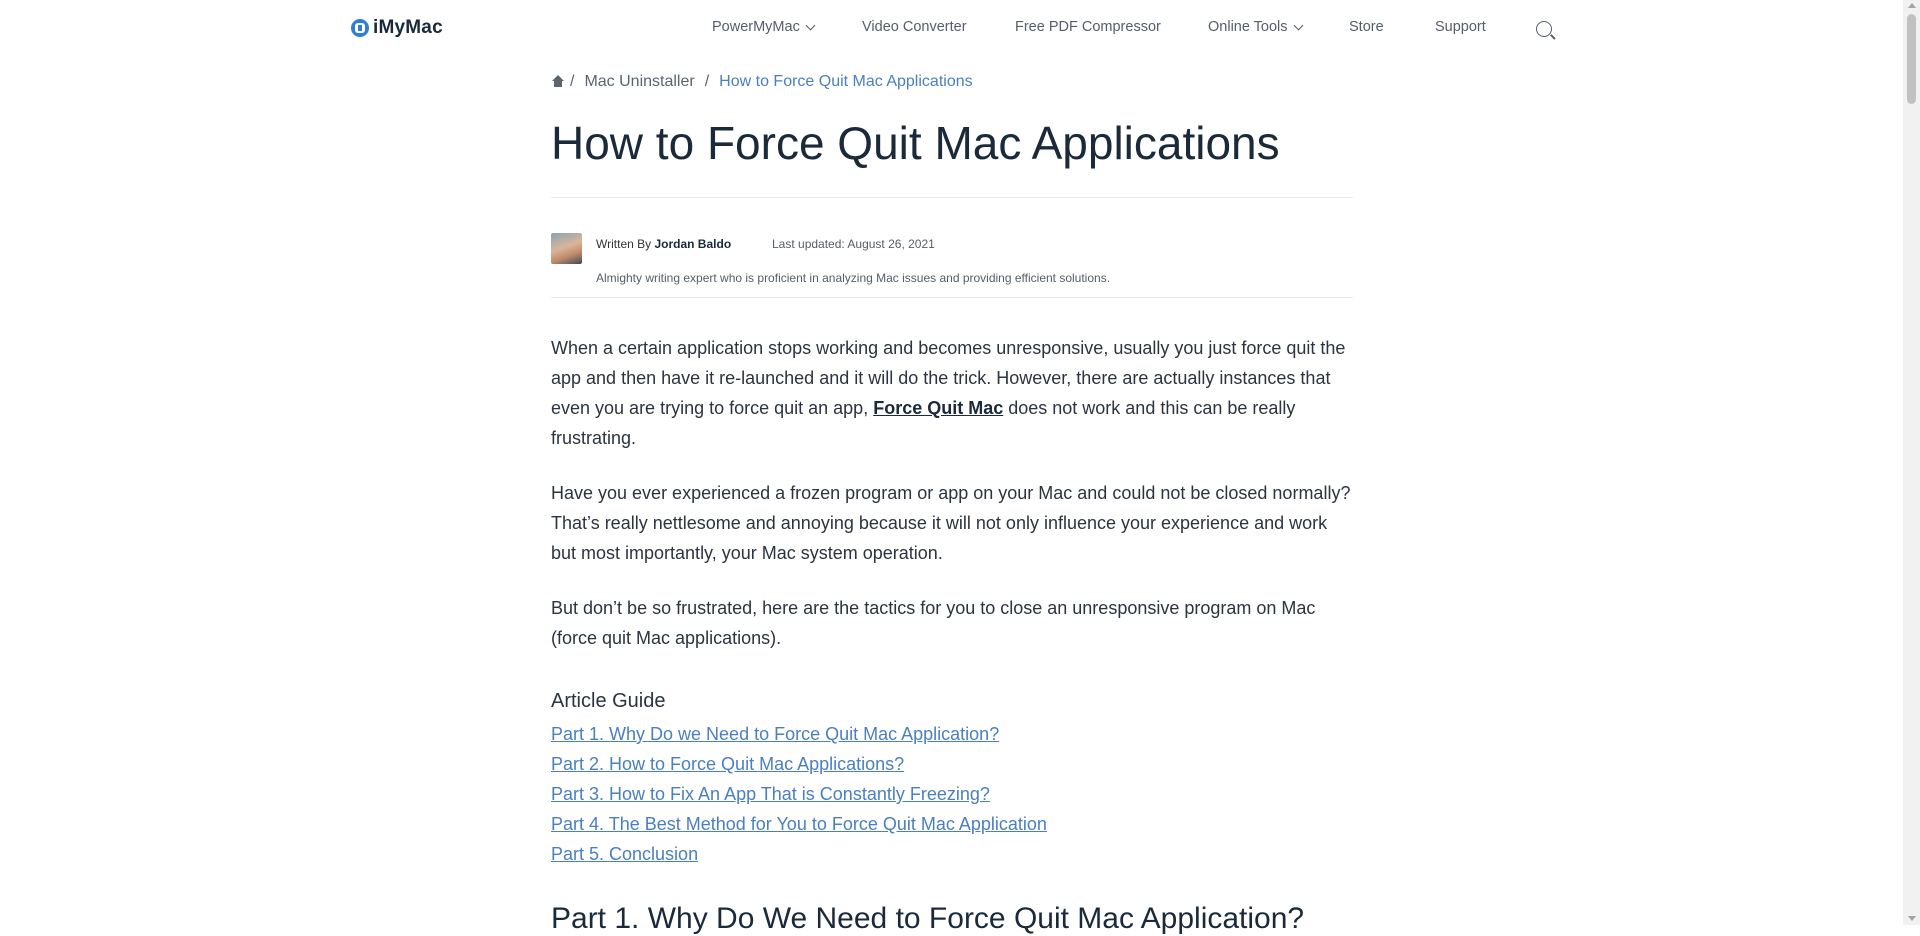  What do you see at coordinates (915, 143) in the screenshot?
I see `page-title: How to Force Quit Mac Applications` at bounding box center [915, 143].